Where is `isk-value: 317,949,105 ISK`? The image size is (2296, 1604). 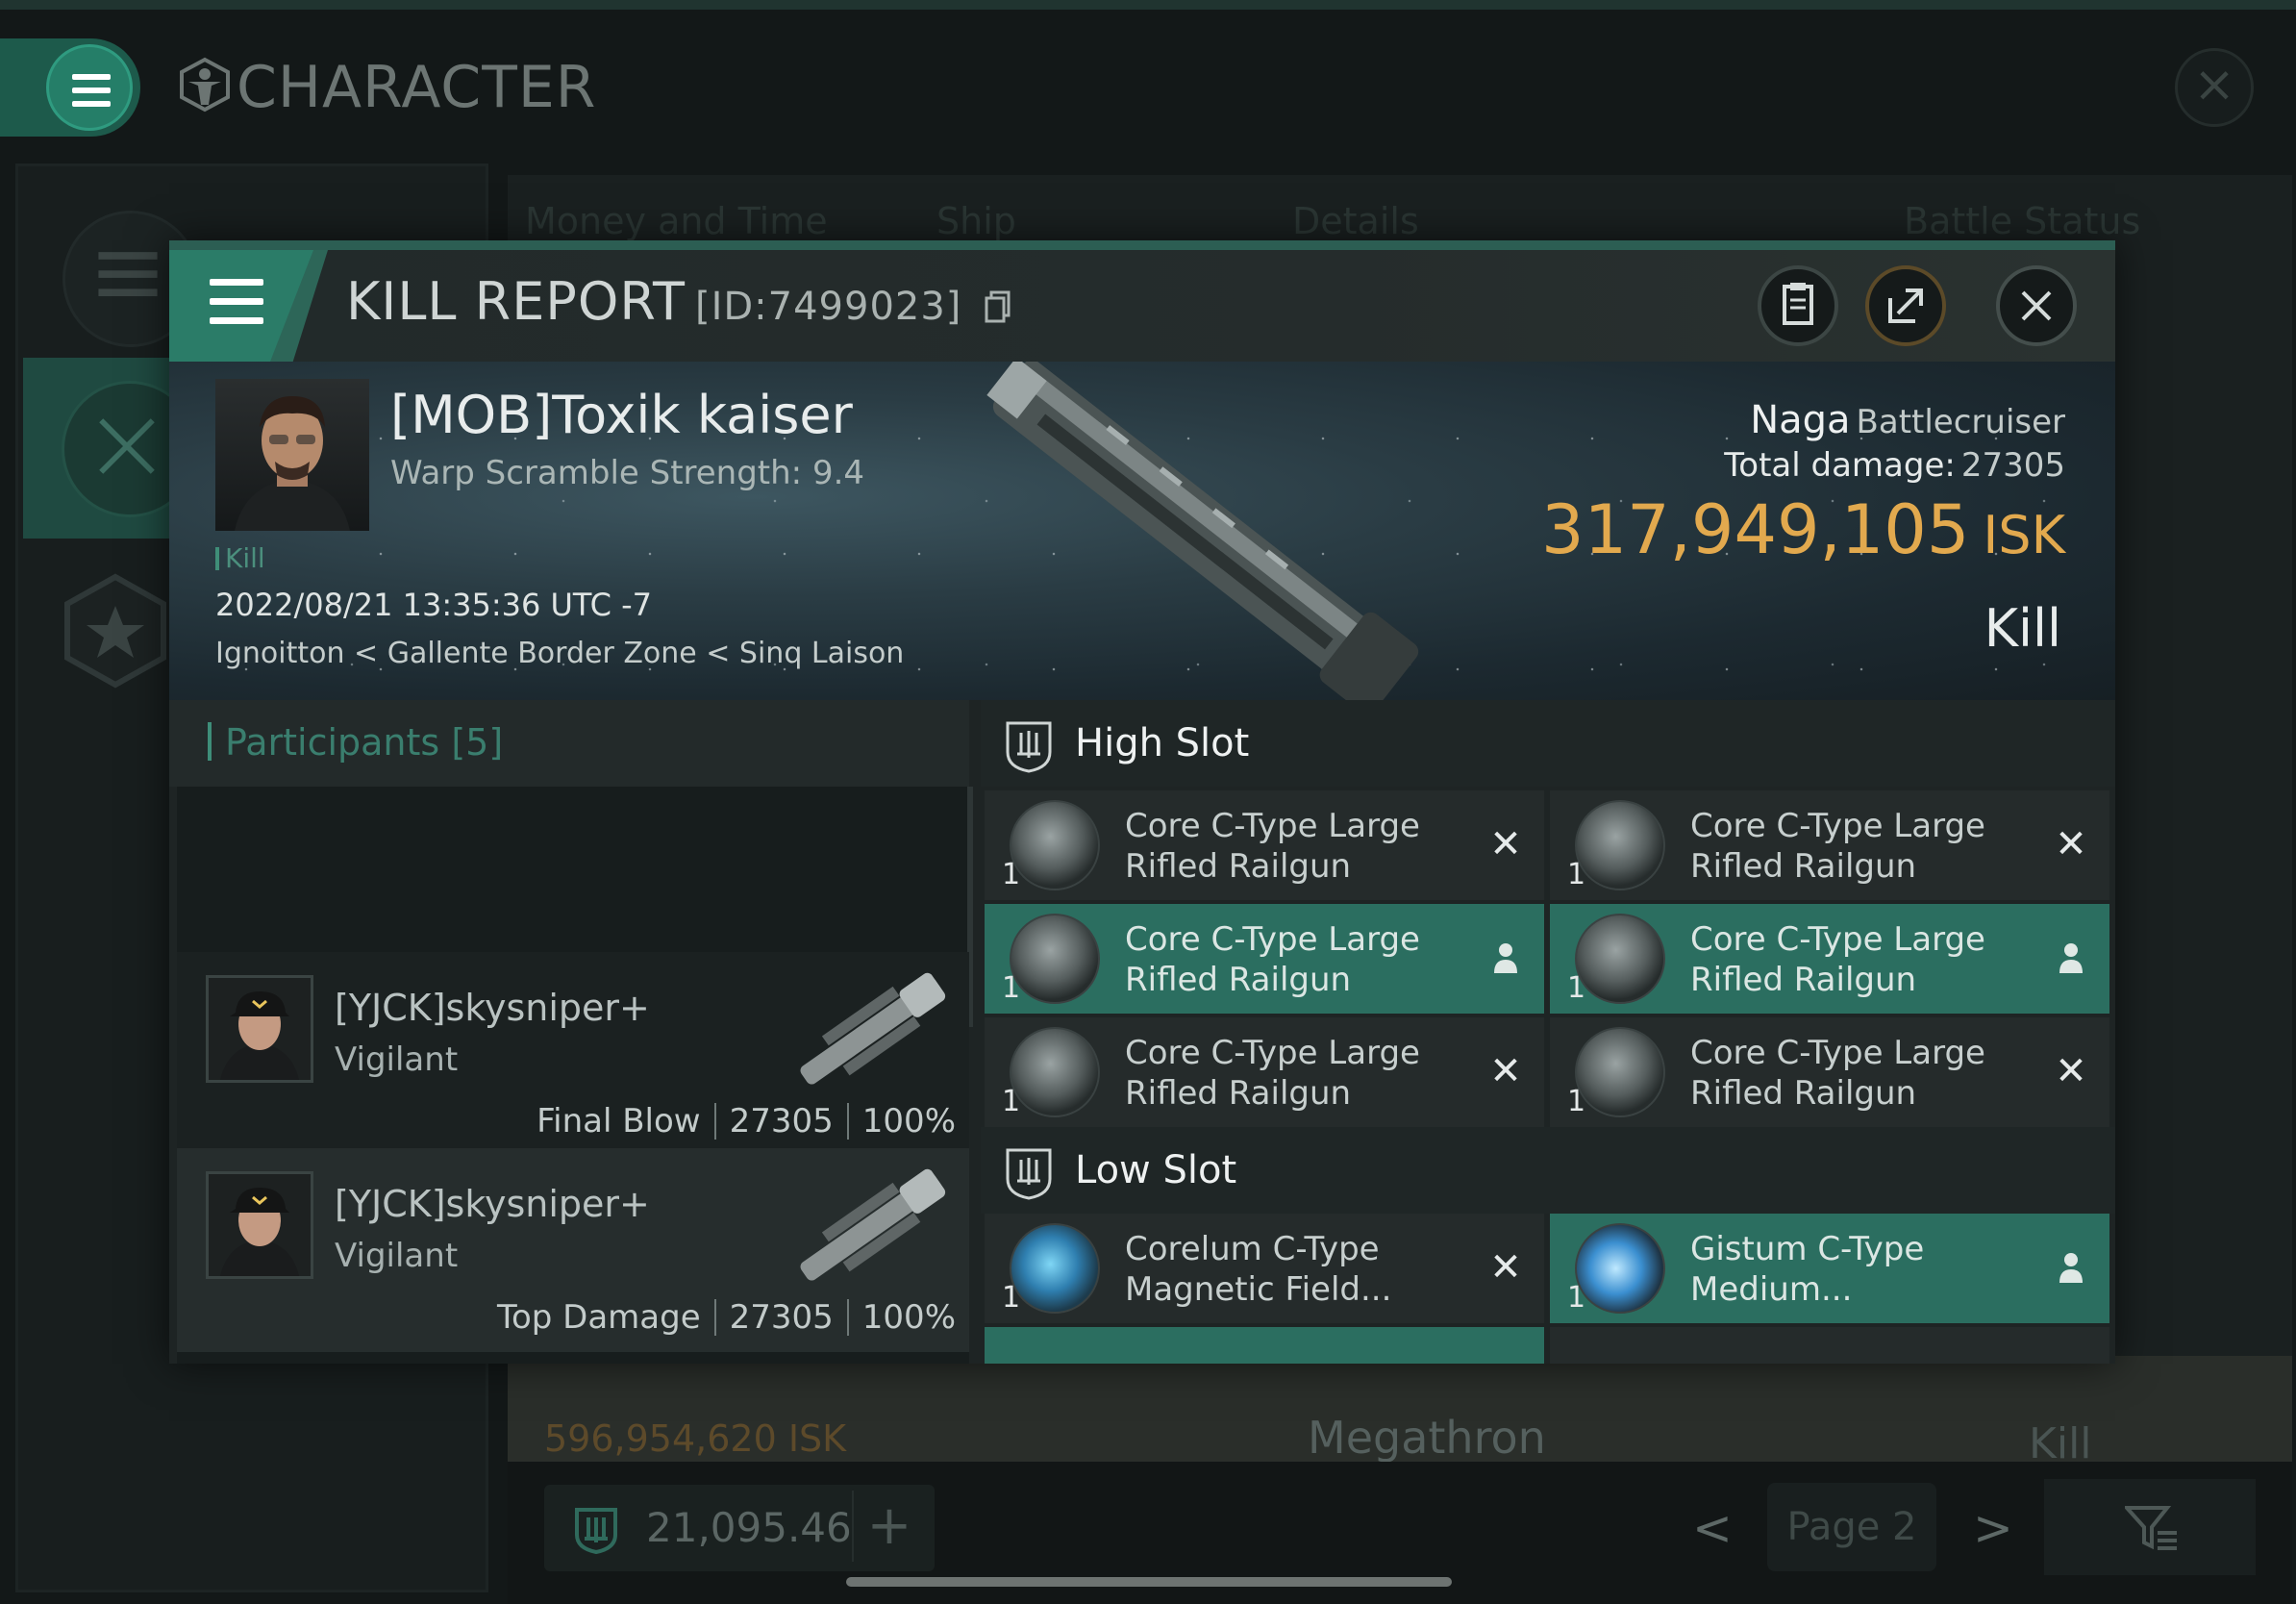 isk-value: 317,949,105 ISK is located at coordinates (1803, 529).